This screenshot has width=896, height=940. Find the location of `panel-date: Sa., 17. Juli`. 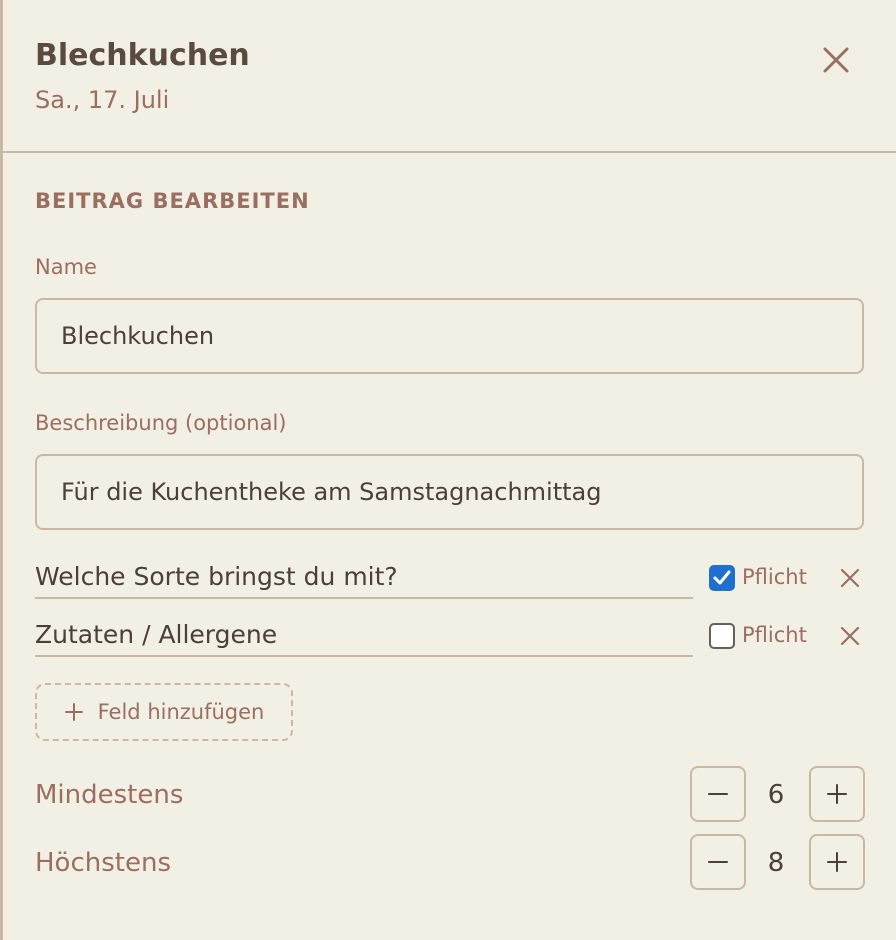

panel-date: Sa., 17. Juli is located at coordinates (102, 100).